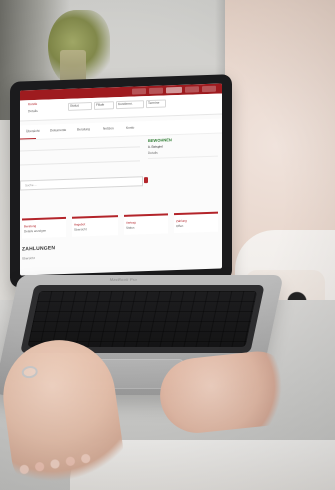  What do you see at coordinates (130, 227) in the screenshot?
I see `card-value: Status` at bounding box center [130, 227].